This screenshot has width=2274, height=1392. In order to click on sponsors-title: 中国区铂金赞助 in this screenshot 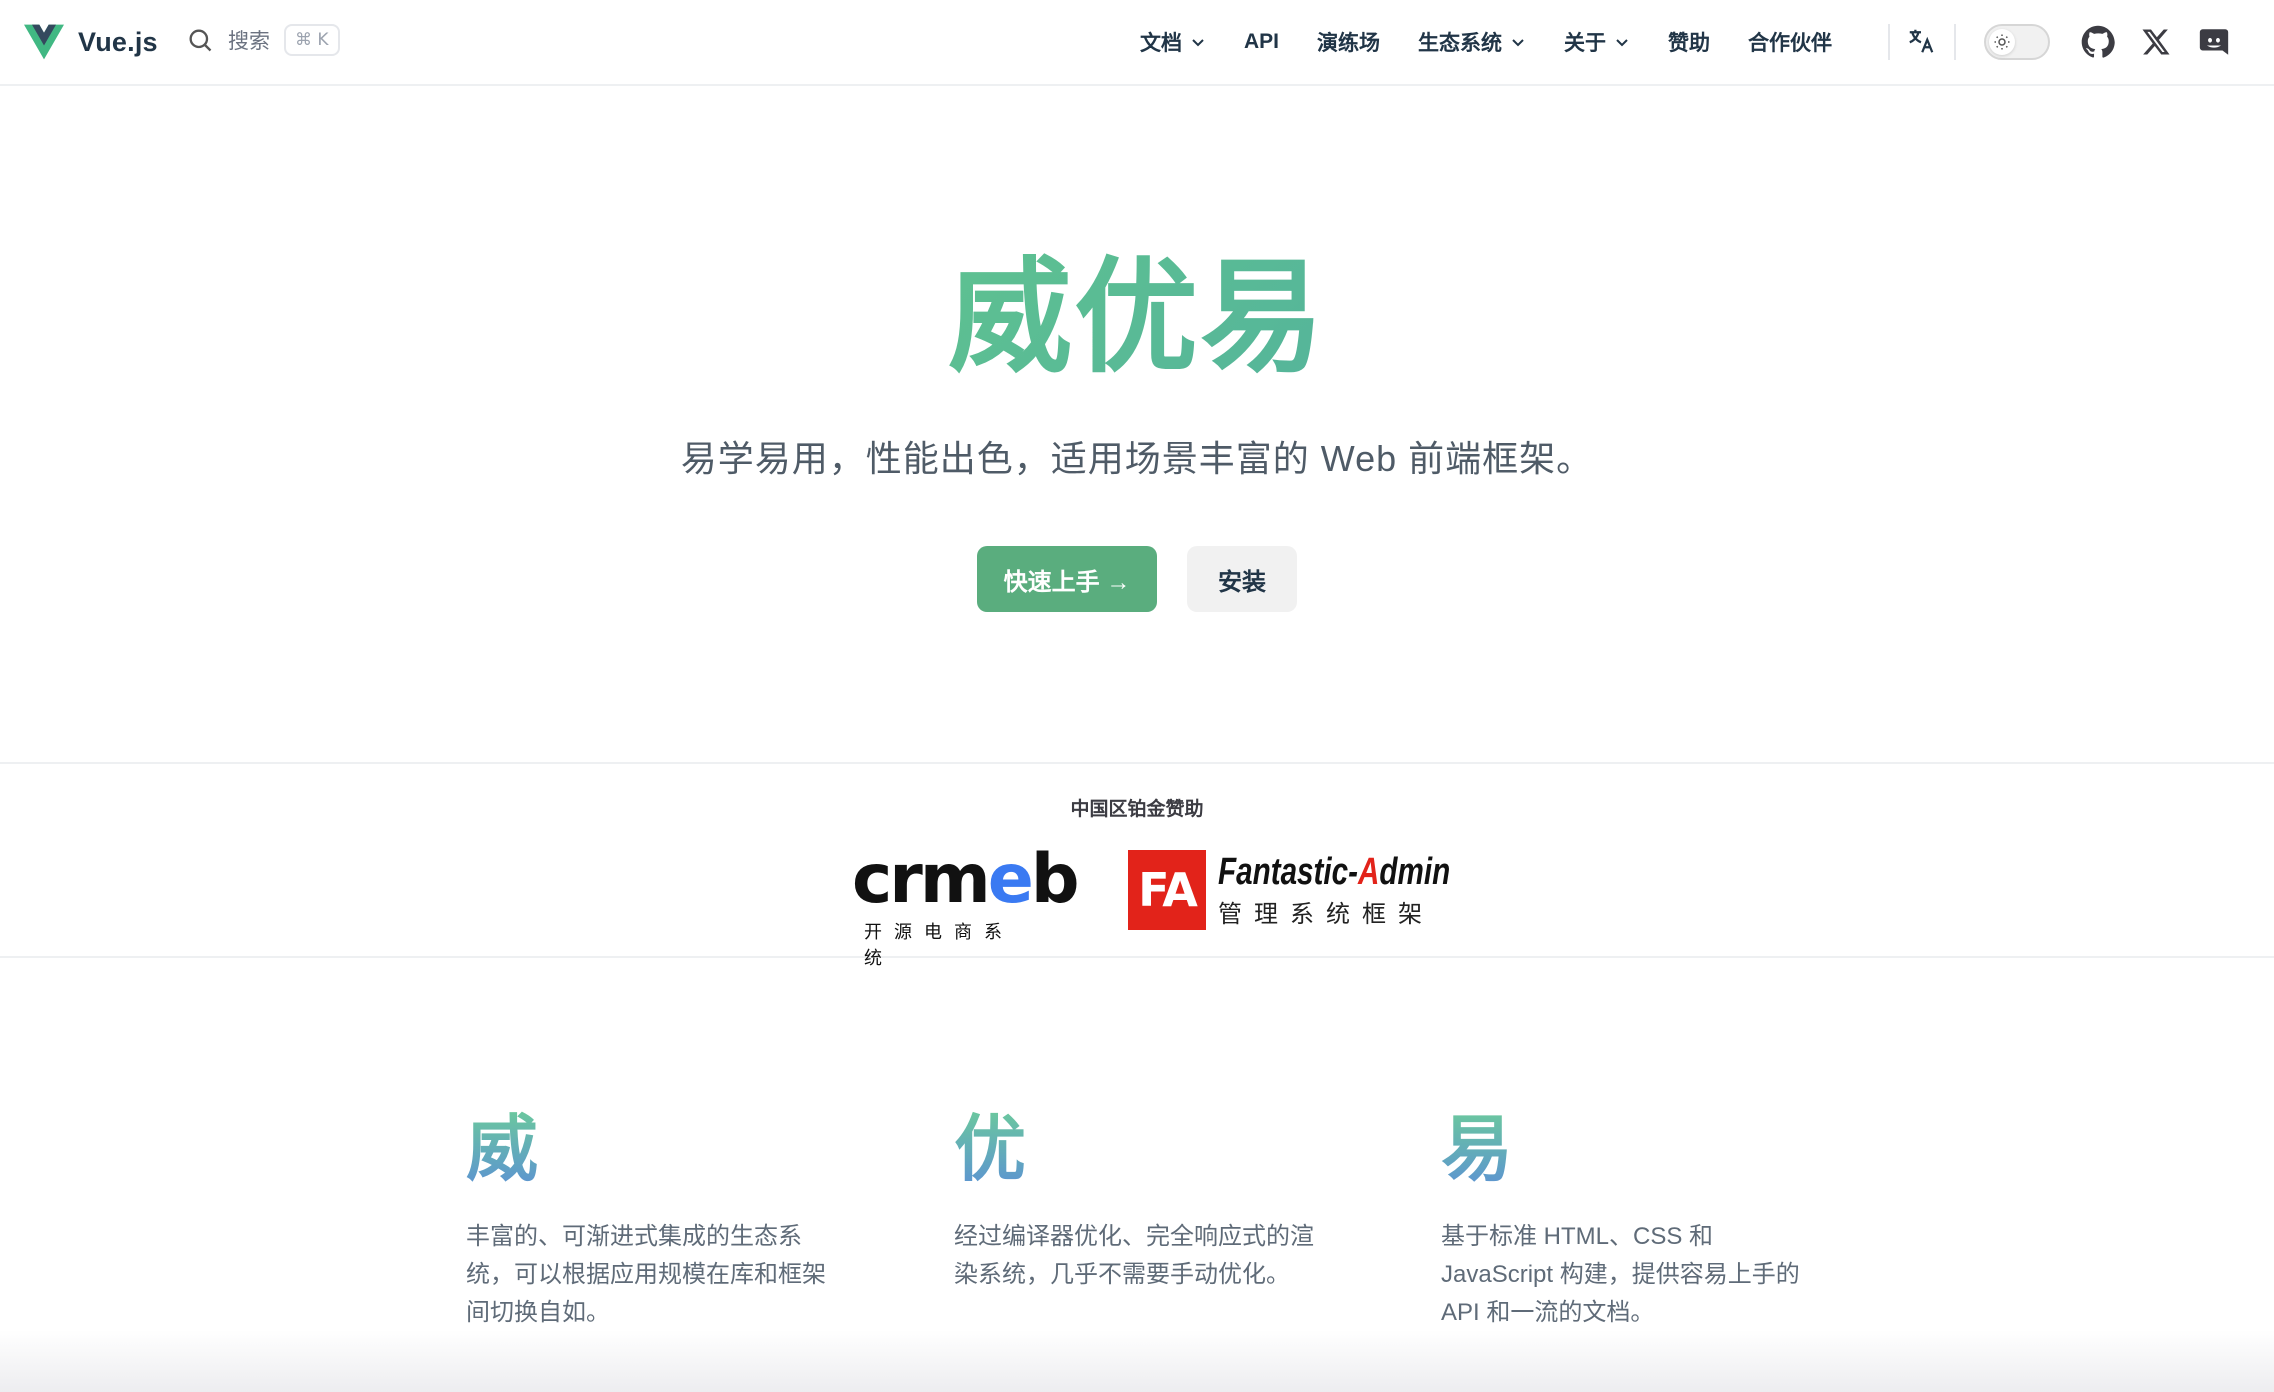, I will do `click(1137, 809)`.